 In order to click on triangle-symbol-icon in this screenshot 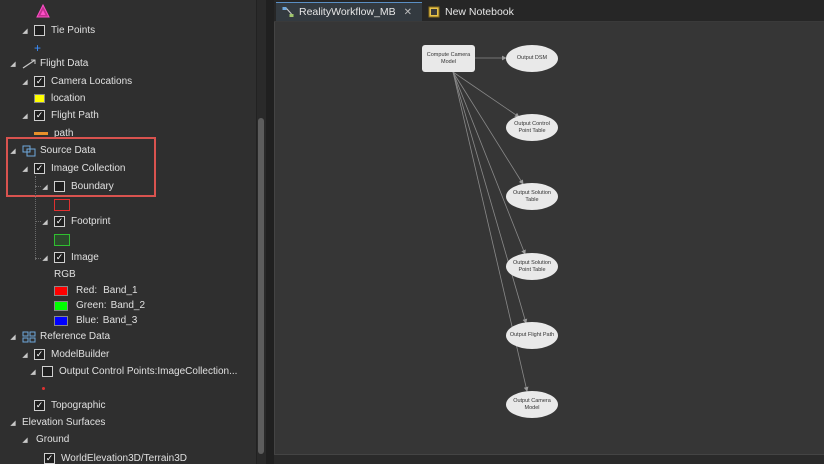, I will do `click(43, 10)`.